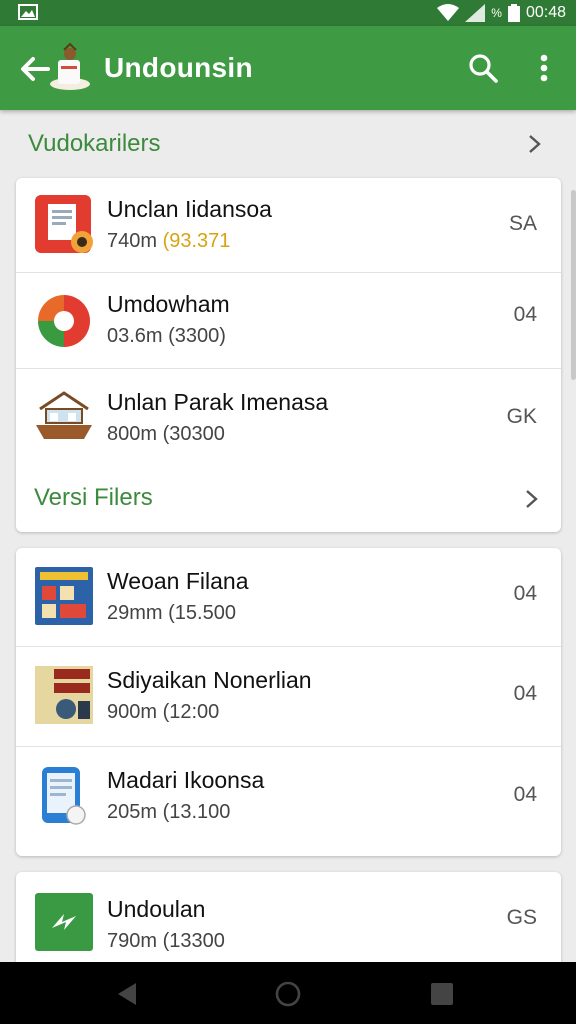 The width and height of the screenshot is (576, 1024). I want to click on back-arrow-icon, so click(35, 69).